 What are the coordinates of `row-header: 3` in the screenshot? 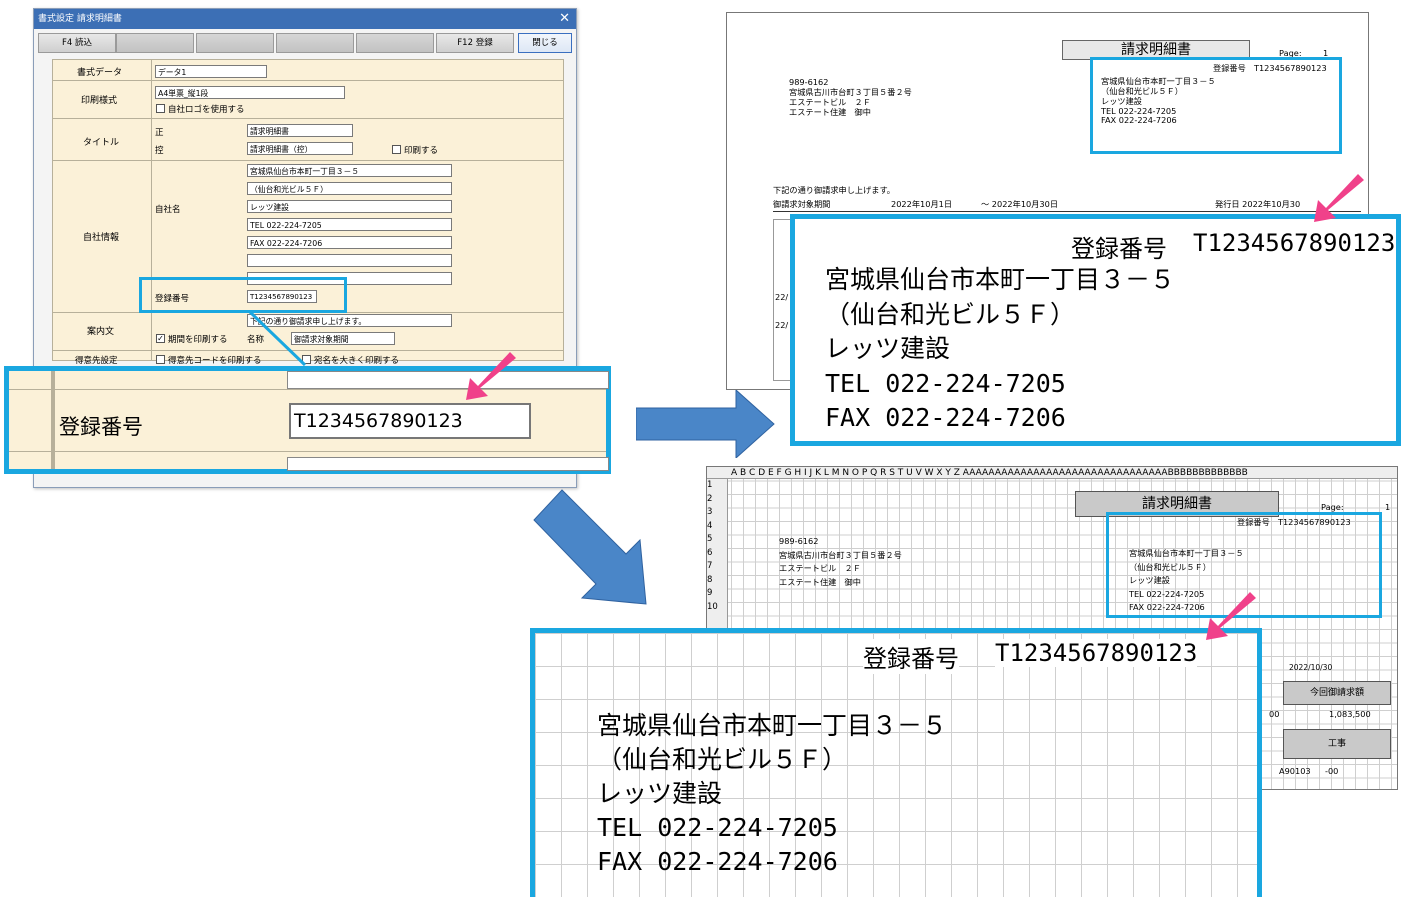 It's located at (710, 512).